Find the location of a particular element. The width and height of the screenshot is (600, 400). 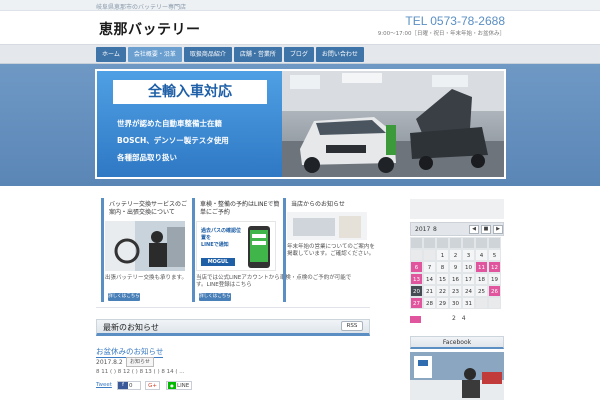

card-thumb-line: 過去パスの確認位置を LINEで通知 MOGUL is located at coordinates (236, 246).